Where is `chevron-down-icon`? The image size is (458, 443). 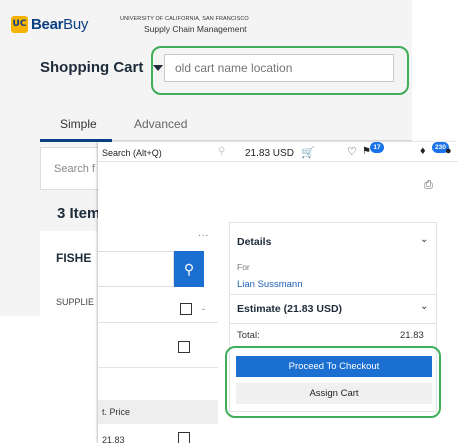 chevron-down-icon is located at coordinates (158, 67).